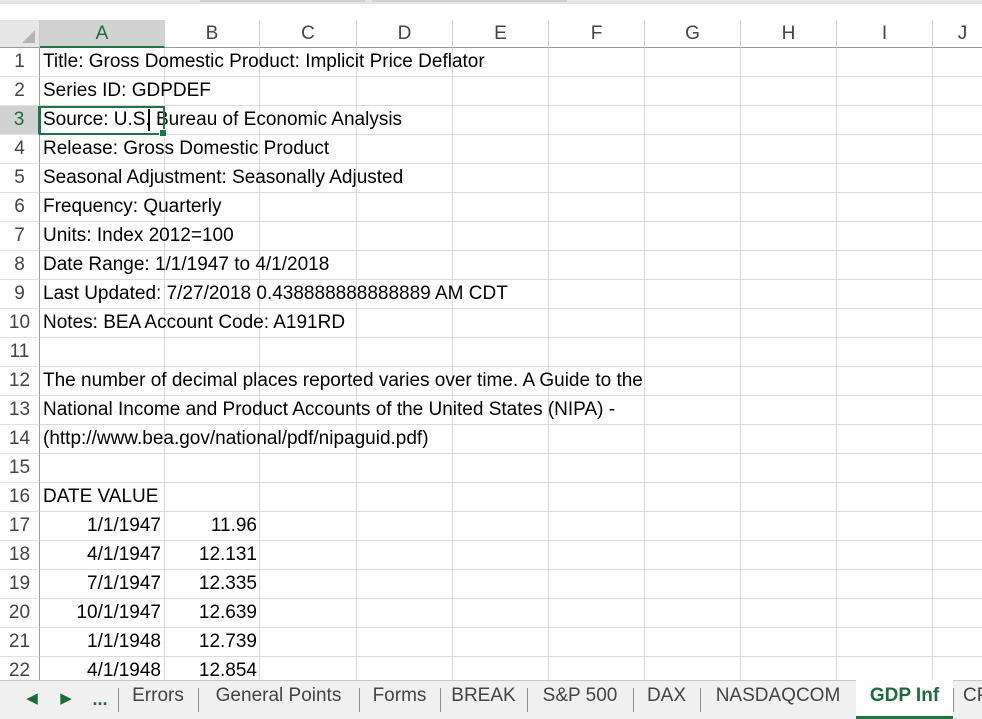  Describe the element at coordinates (693, 34) in the screenshot. I see `column-header-g: G` at that location.